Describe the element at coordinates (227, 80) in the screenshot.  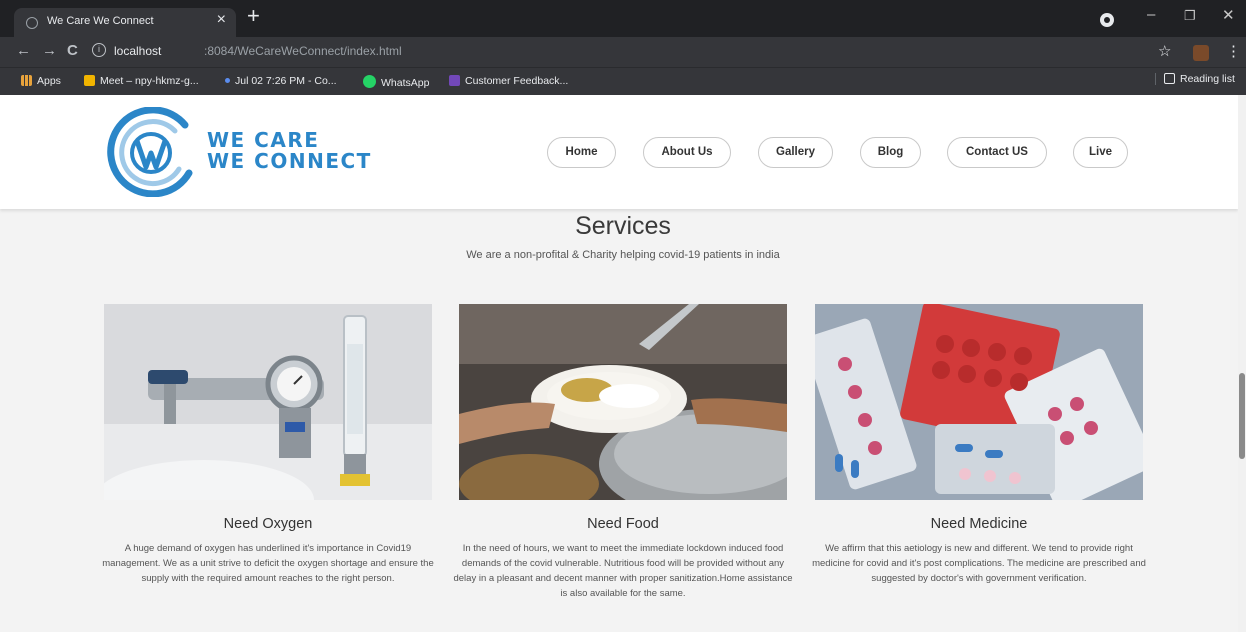
I see `dot-icon` at that location.